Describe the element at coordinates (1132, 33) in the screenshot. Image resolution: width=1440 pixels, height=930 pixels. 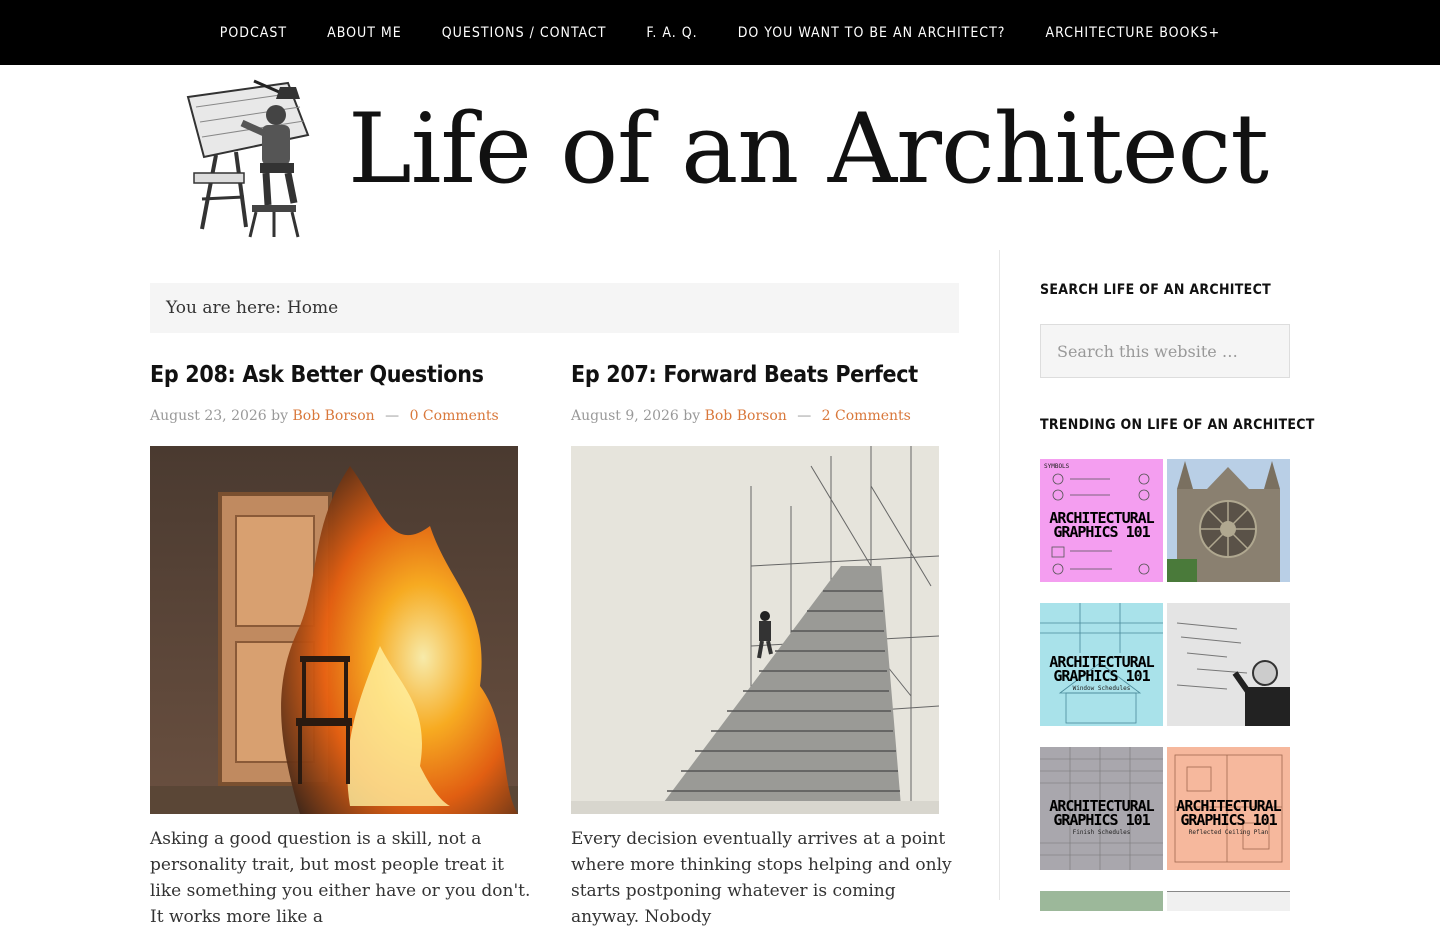
I see `nav-item-architecture-books: Architecture Books+` at that location.